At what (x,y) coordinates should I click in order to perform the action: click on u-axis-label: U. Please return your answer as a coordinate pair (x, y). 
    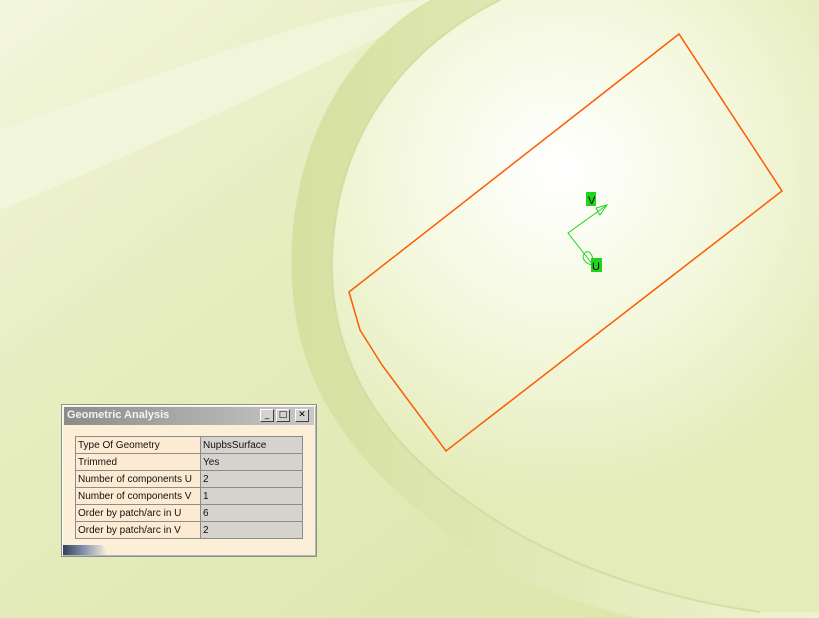
    Looking at the image, I should click on (596, 267).